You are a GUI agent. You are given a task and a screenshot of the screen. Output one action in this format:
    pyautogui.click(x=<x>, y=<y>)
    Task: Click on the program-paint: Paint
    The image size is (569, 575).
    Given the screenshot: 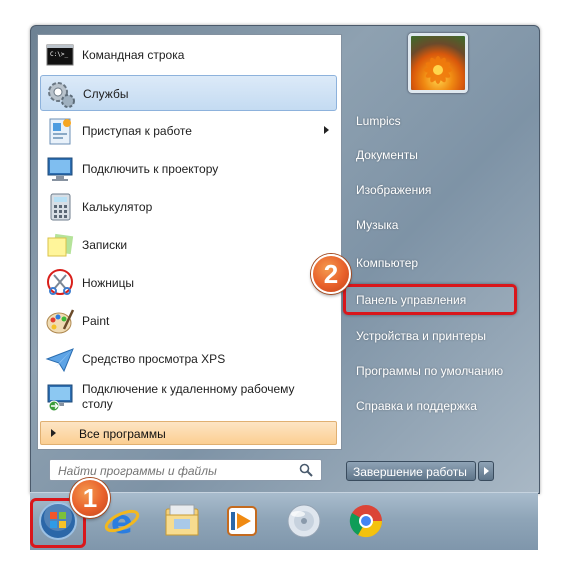 What is the action you would take?
    pyautogui.click(x=188, y=321)
    